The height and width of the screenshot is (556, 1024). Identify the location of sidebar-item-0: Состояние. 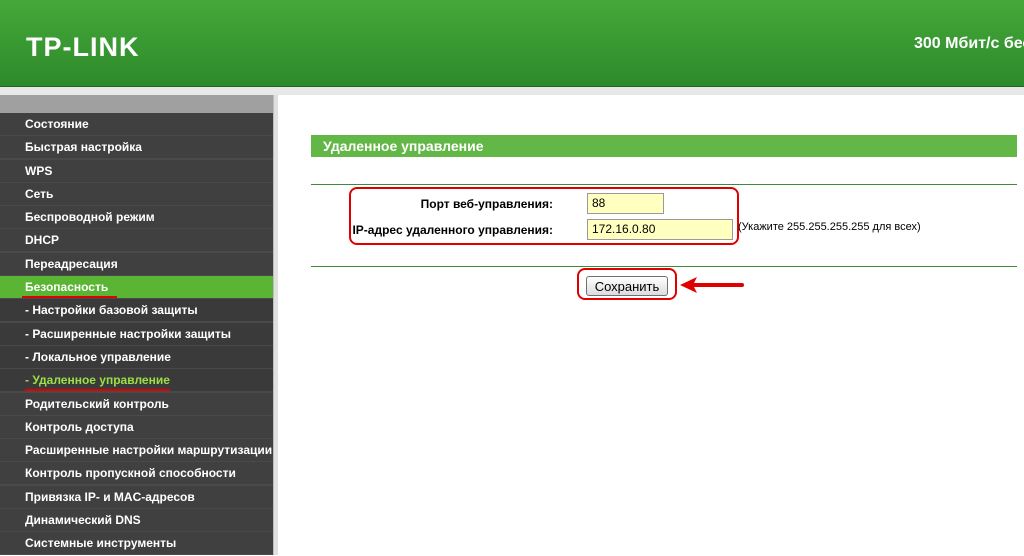
(136, 124).